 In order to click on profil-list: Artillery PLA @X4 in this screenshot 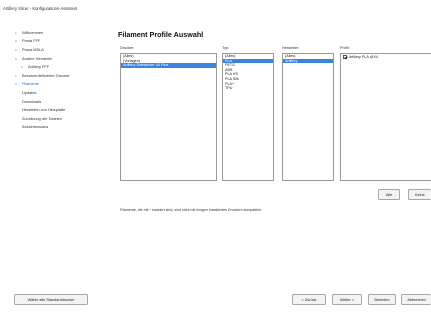, I will do `click(385, 117)`.